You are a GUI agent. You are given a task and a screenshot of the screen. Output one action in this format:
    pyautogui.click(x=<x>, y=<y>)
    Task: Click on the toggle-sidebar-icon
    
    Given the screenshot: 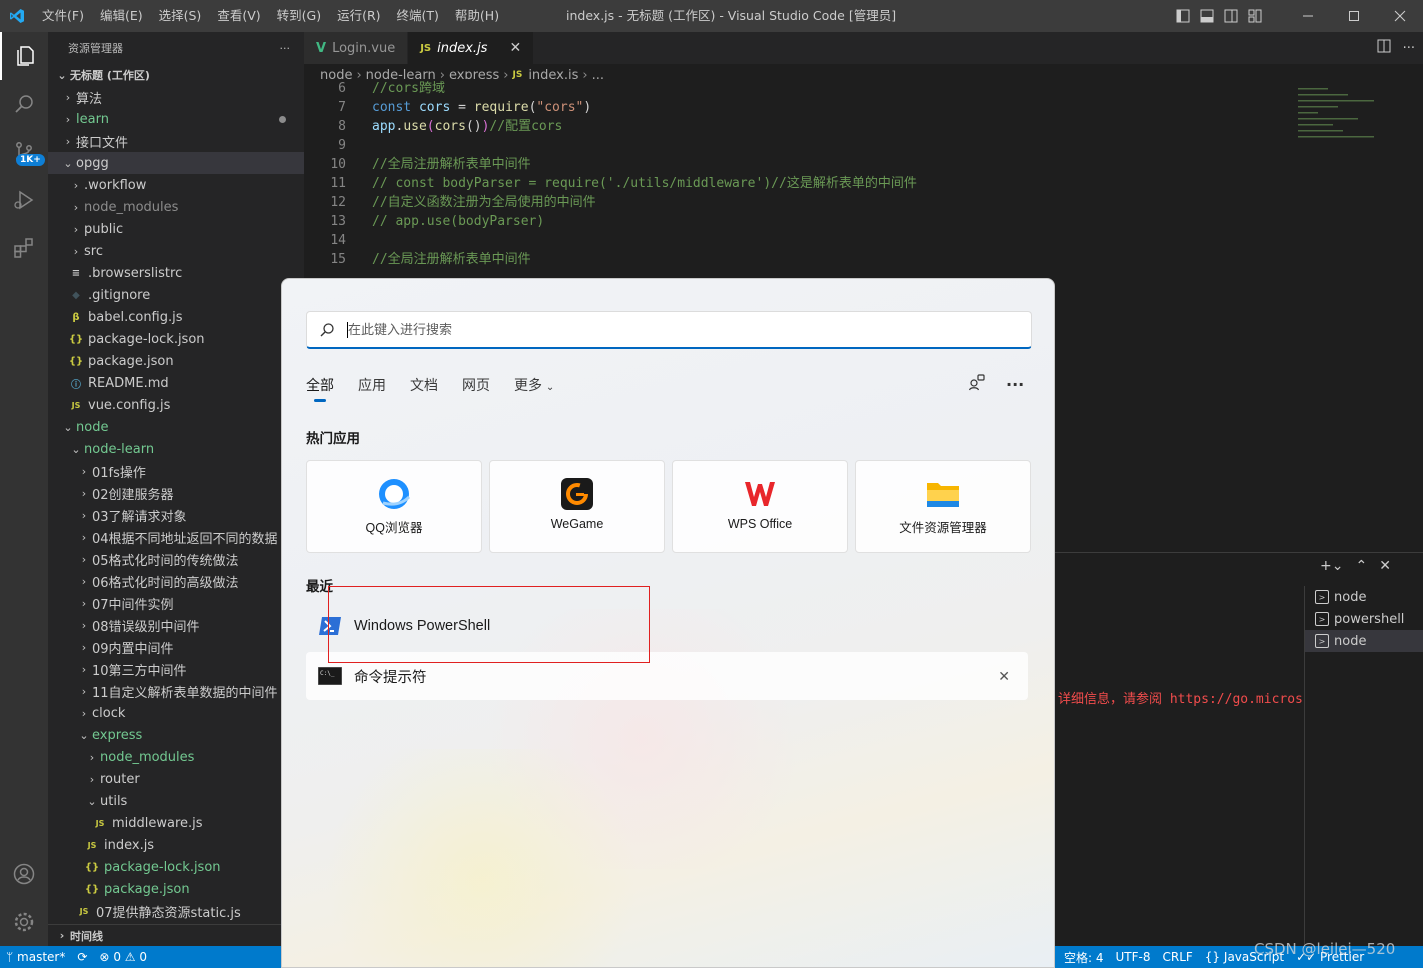 What is the action you would take?
    pyautogui.click(x=1183, y=16)
    